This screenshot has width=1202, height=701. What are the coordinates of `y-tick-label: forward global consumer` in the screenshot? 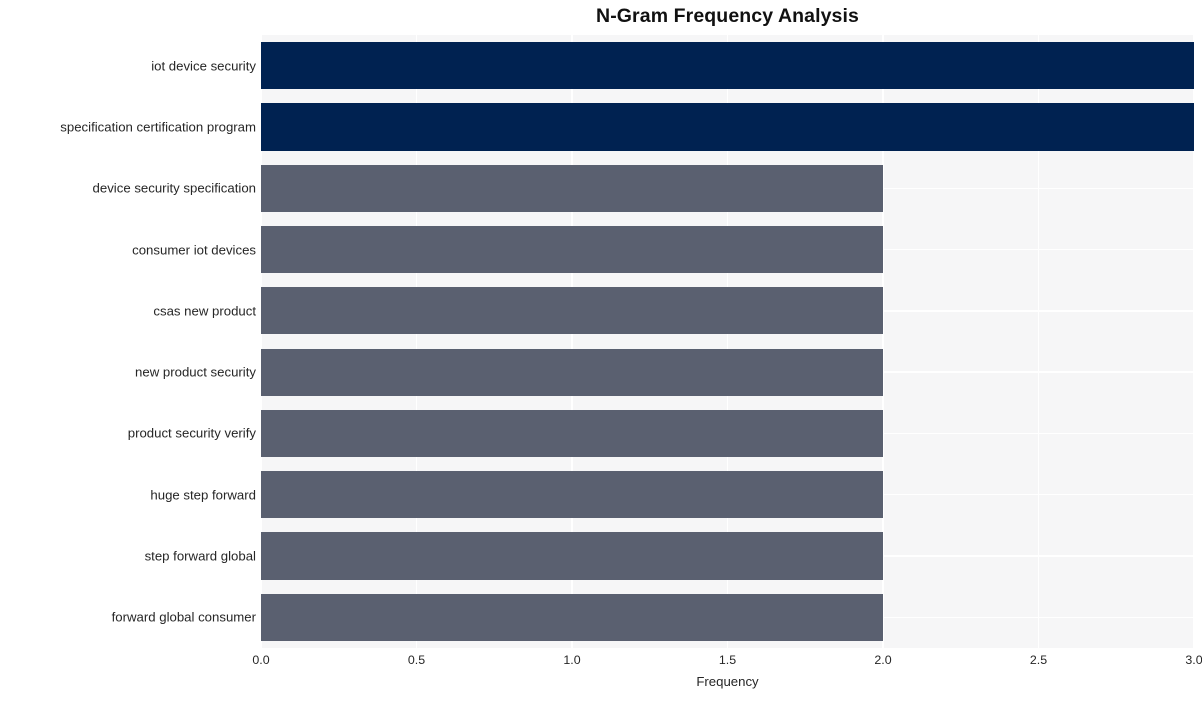 It's located at (183, 617).